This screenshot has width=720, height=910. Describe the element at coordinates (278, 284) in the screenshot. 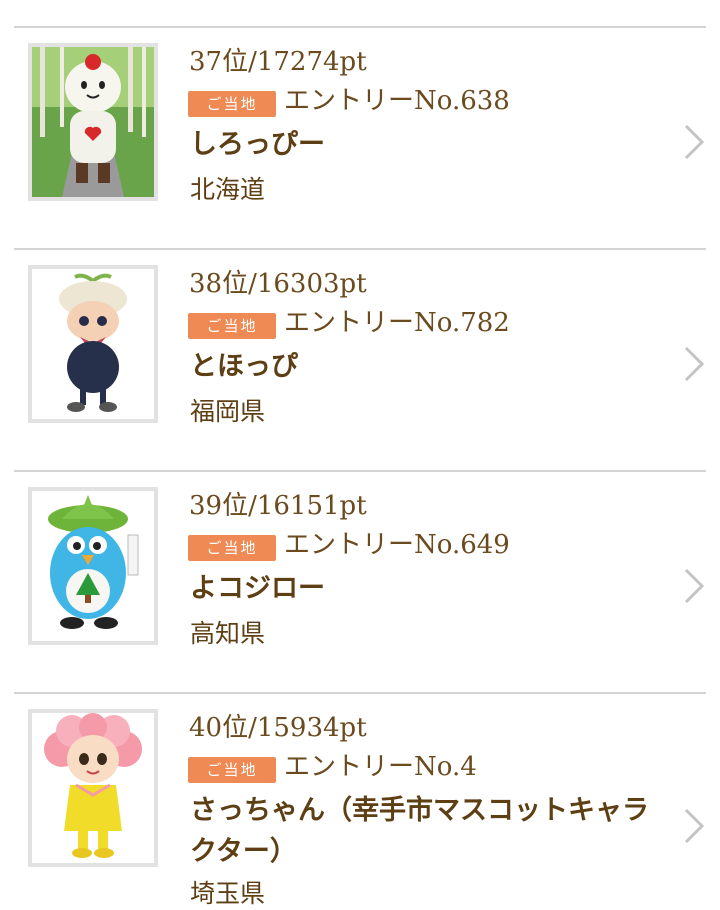

I see `rank-points: 38位/16303pt` at that location.